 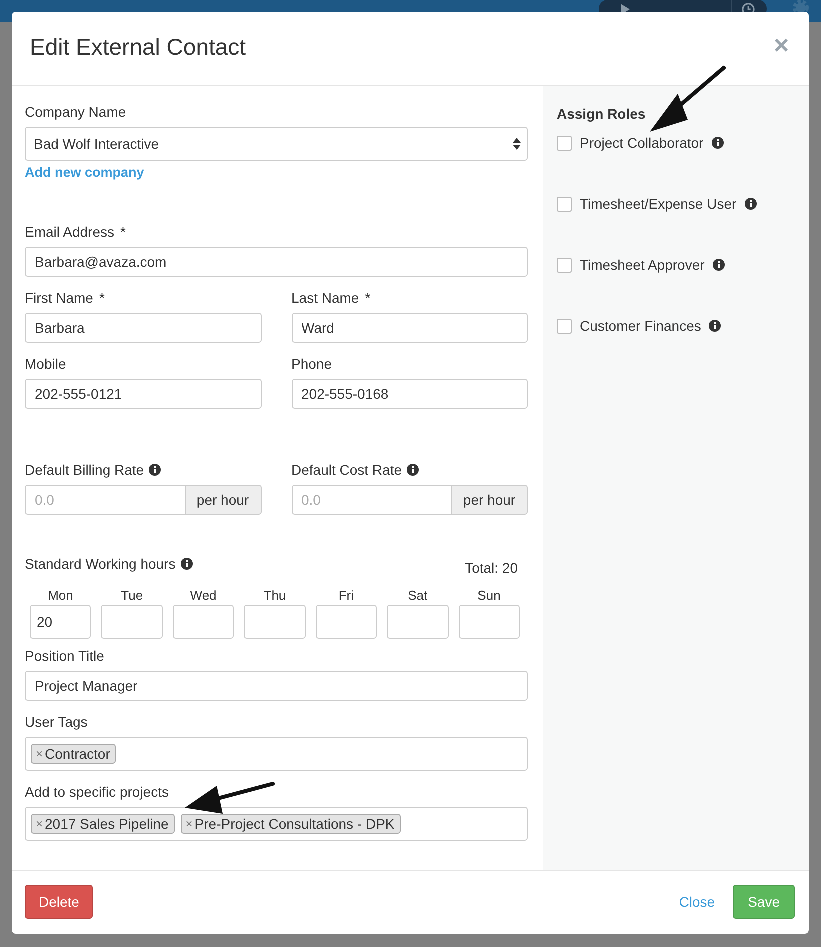 What do you see at coordinates (69, 232) in the screenshot?
I see `field-label: Email Address` at bounding box center [69, 232].